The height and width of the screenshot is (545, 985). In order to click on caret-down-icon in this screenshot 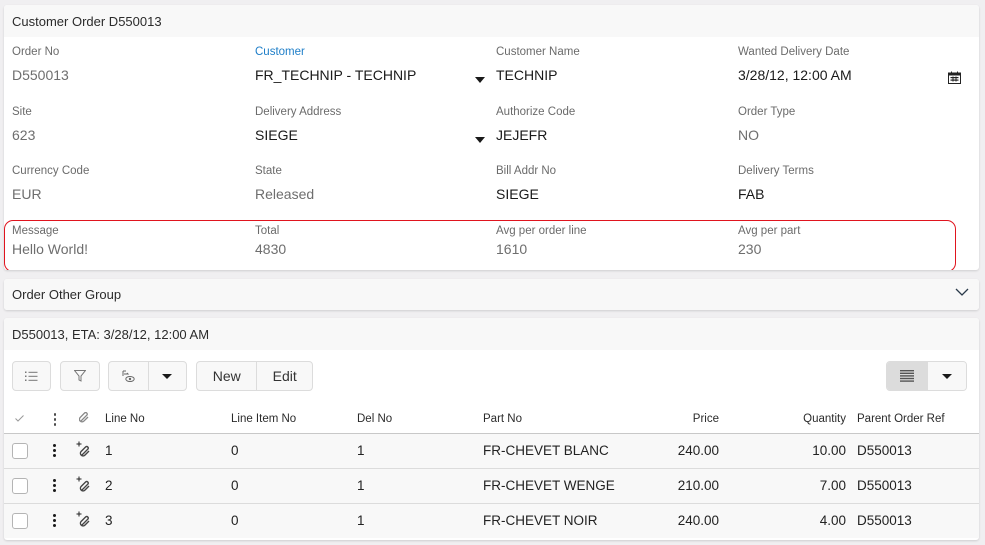, I will do `click(946, 376)`.